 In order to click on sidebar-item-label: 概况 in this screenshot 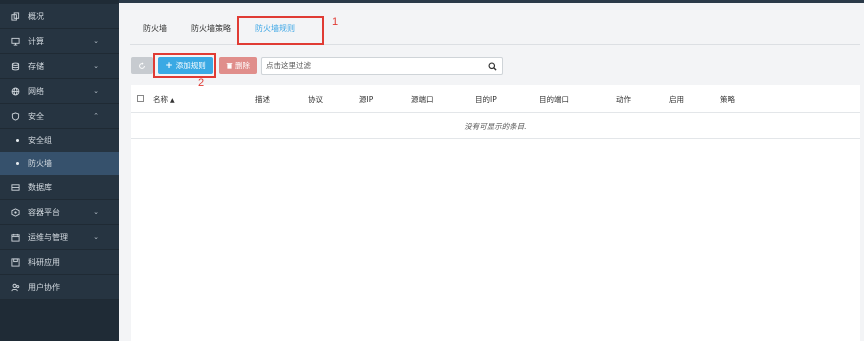, I will do `click(36, 16)`.